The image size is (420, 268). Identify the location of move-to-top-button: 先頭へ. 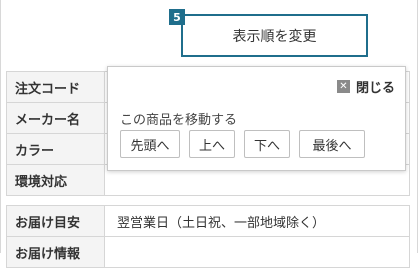
(150, 144).